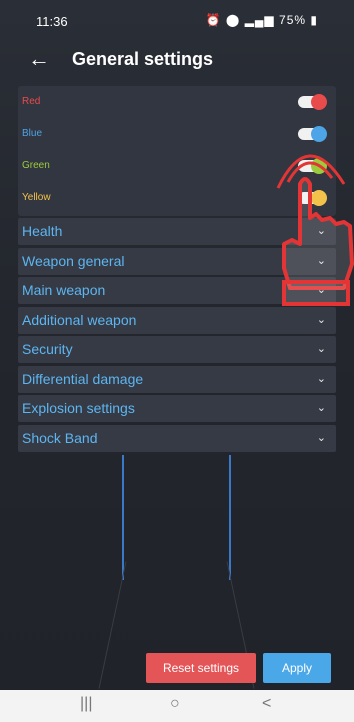 The height and width of the screenshot is (722, 354). Describe the element at coordinates (83, 378) in the screenshot. I see `section-label: Differential damage` at that location.